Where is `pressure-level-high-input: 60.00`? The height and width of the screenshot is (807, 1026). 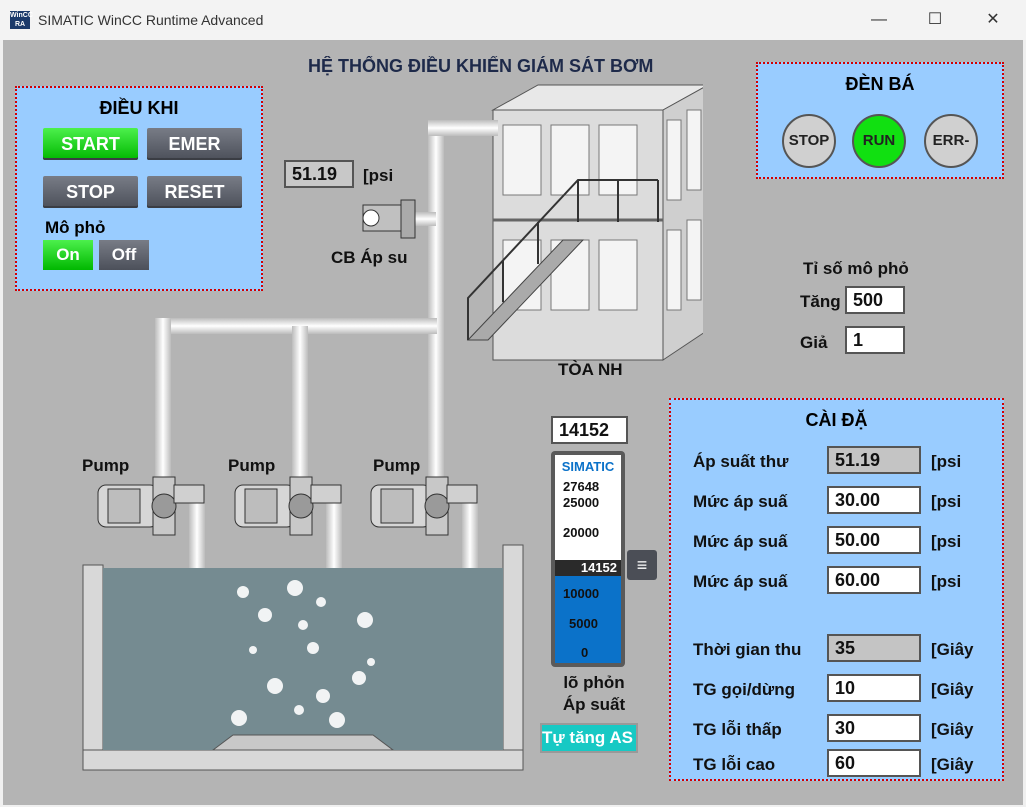 pressure-level-high-input: 60.00 is located at coordinates (874, 580).